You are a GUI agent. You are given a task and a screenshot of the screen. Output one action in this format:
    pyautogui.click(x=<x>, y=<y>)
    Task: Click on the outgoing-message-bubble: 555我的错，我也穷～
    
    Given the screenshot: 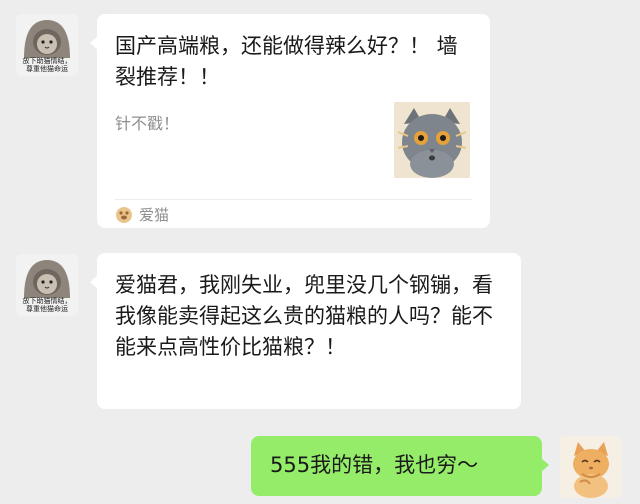 What is the action you would take?
    pyautogui.click(x=400, y=466)
    